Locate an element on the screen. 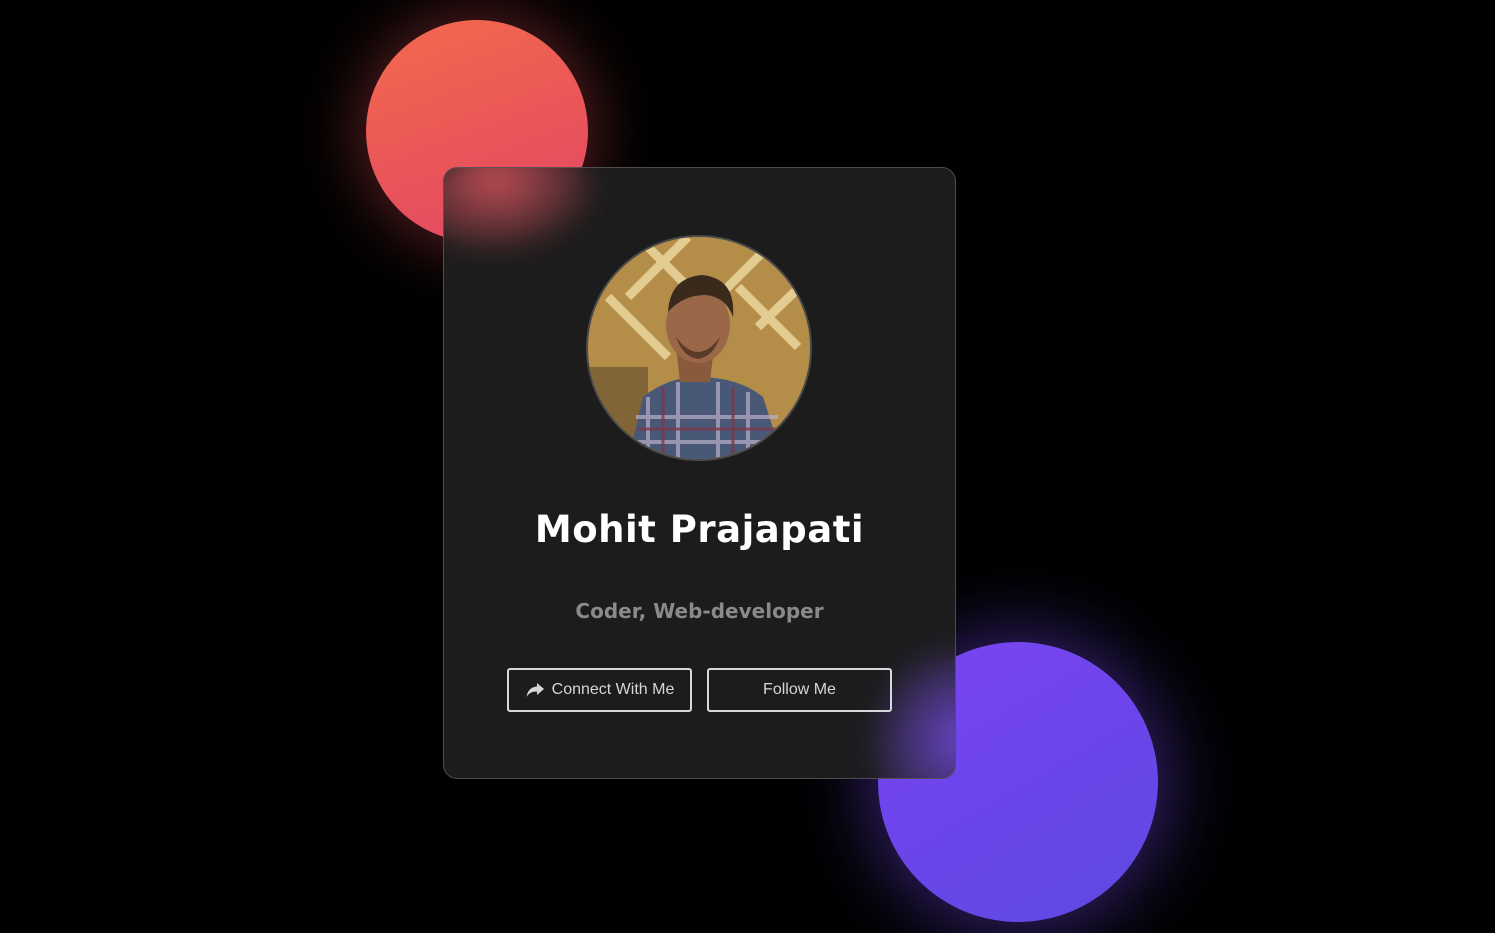 The height and width of the screenshot is (933, 1495). card-red-glow is located at coordinates (524, 213).